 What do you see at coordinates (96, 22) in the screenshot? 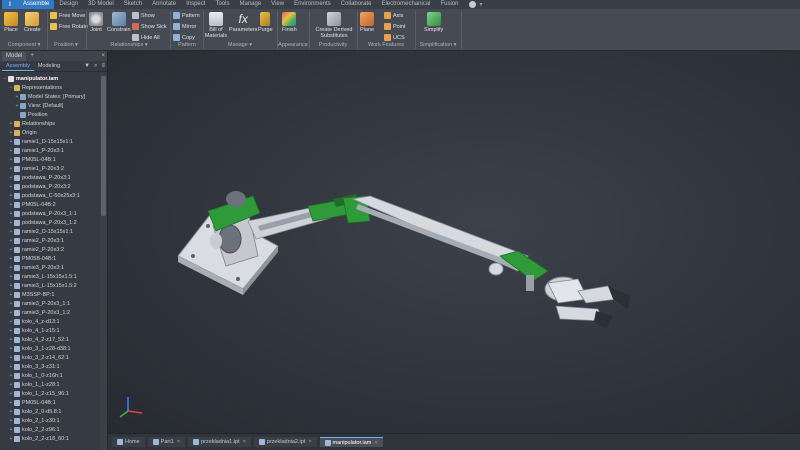
I see `joint-button: Joint` at bounding box center [96, 22].